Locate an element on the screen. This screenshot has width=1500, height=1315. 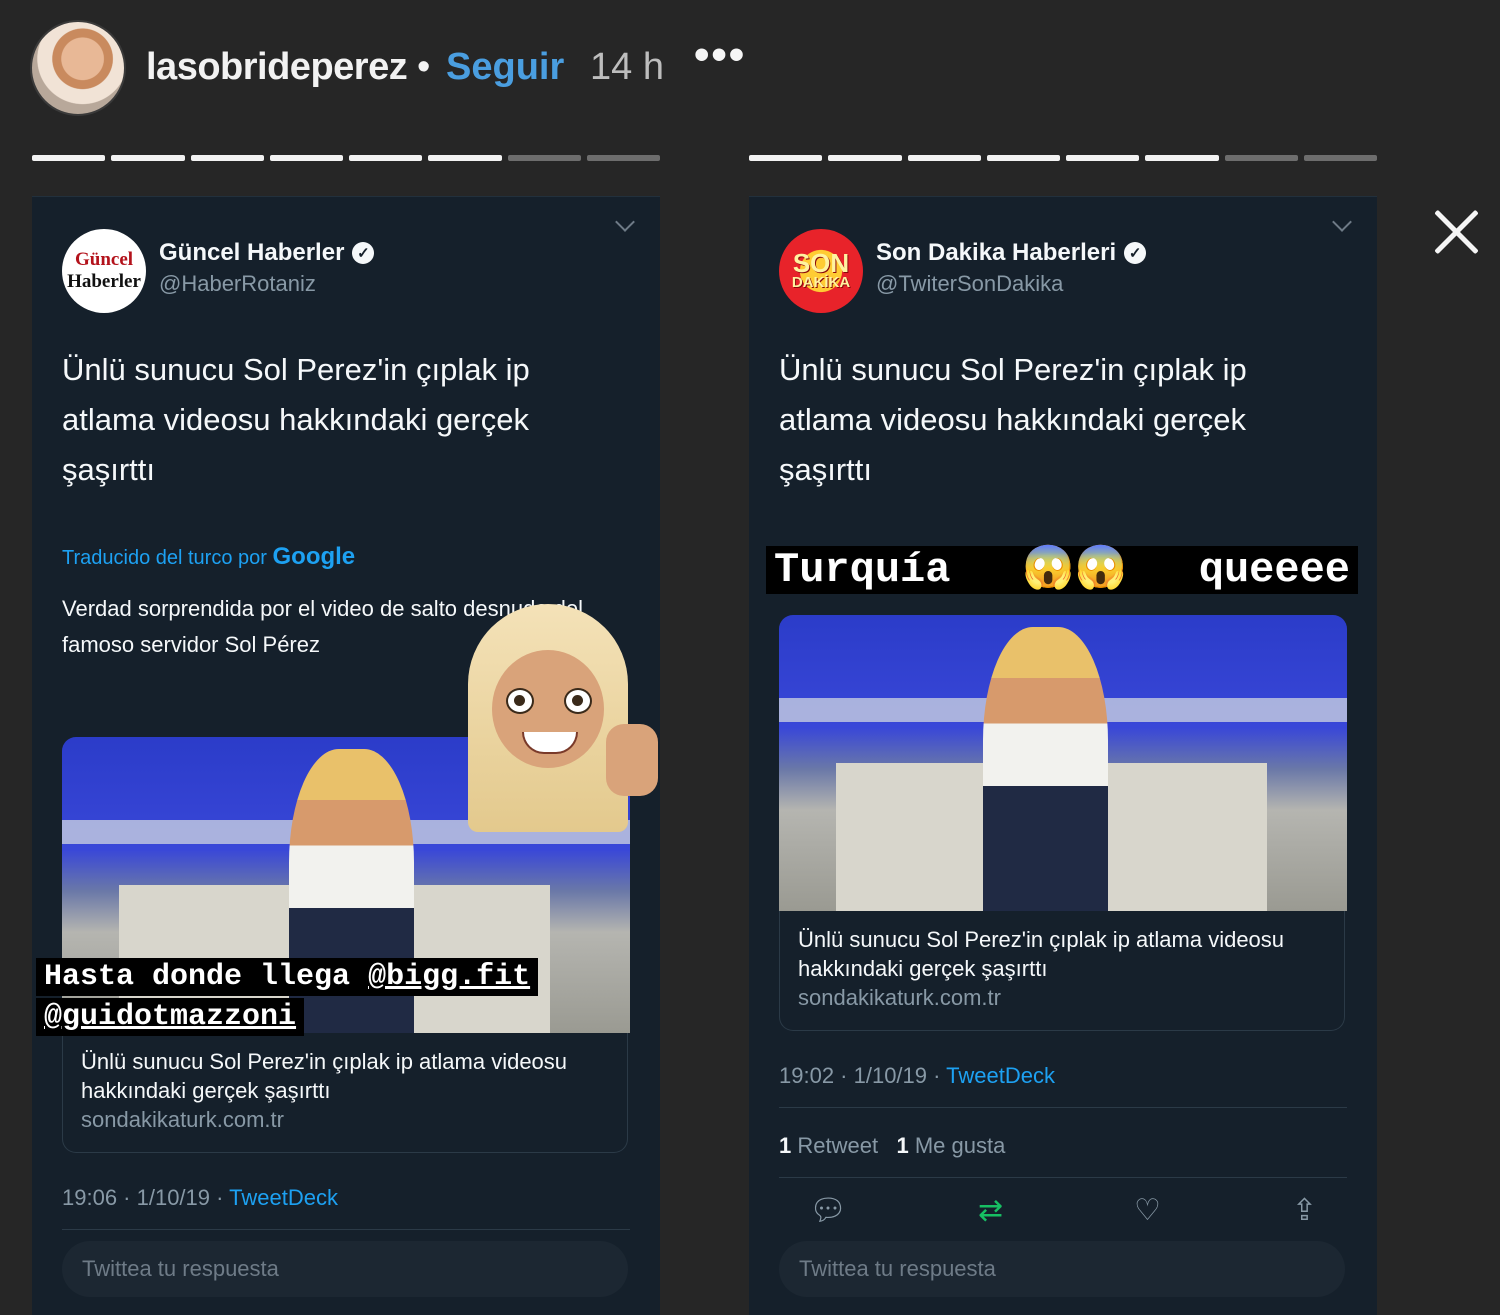
account-handle: @TwiterSonDakika is located at coordinates (969, 284).